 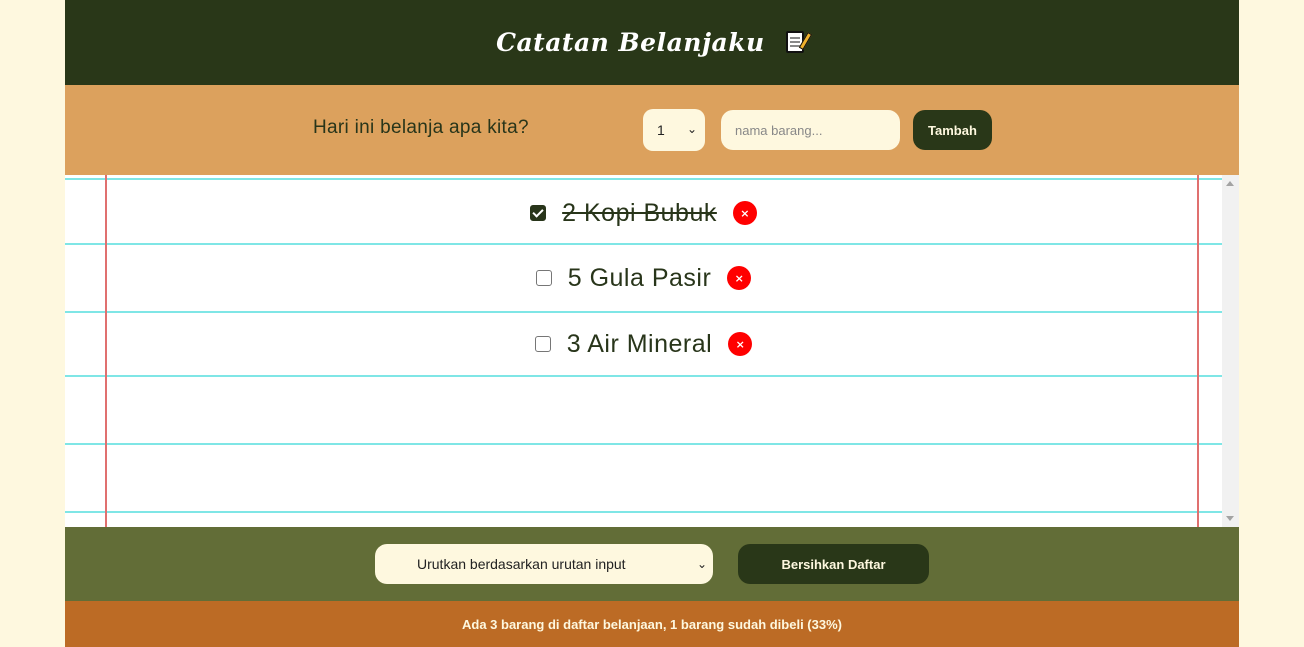 I want to click on item-label: 5 Gula Pasir, so click(x=639, y=277).